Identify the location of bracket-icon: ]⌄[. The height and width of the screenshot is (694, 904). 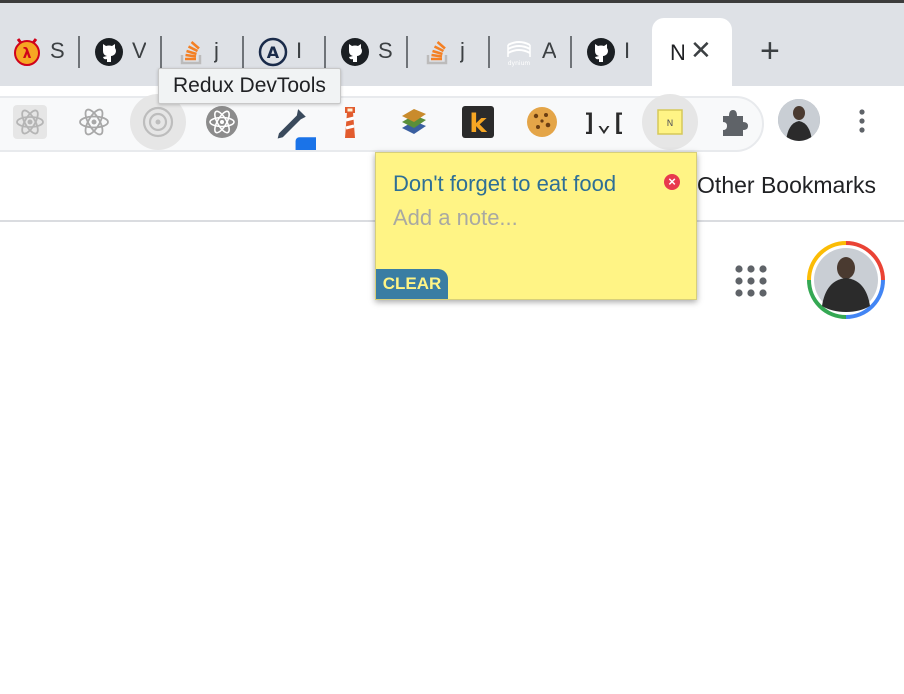
(603, 122).